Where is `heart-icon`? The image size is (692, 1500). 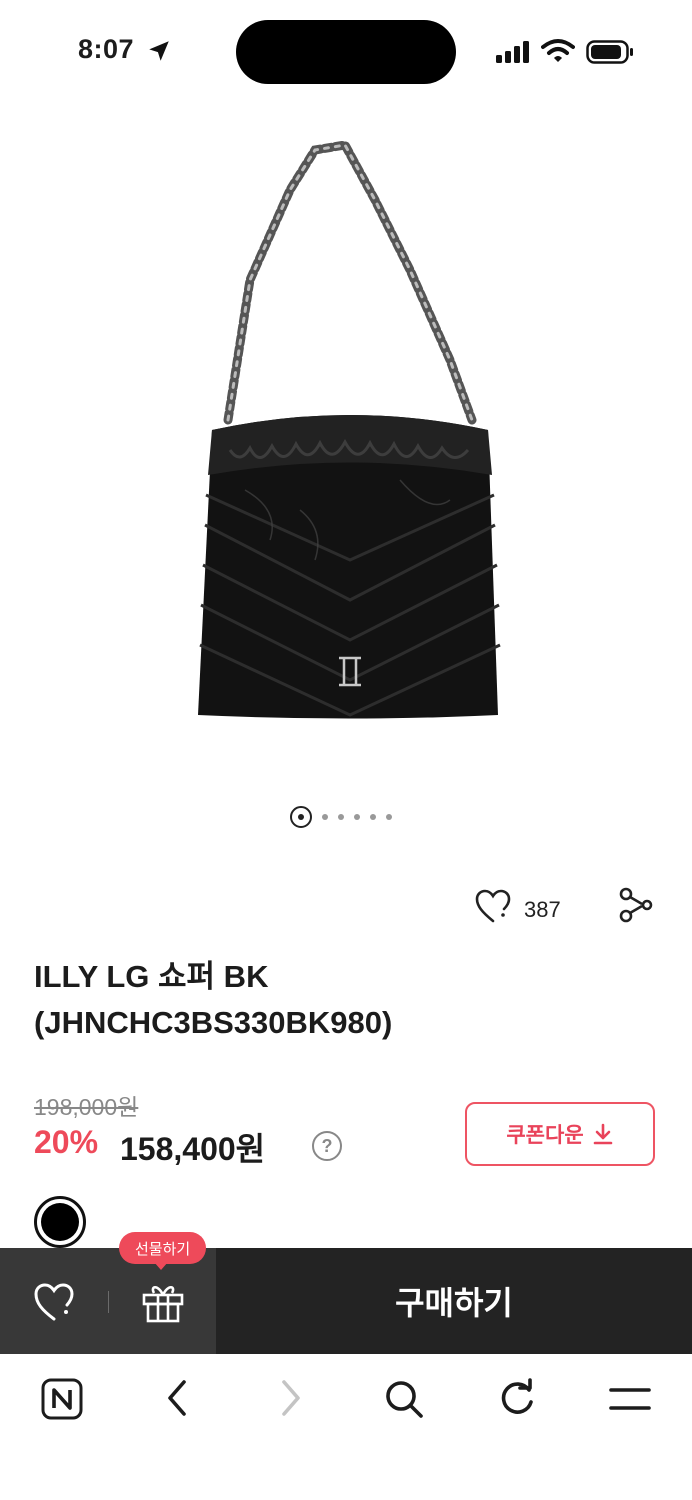
heart-icon is located at coordinates (493, 906).